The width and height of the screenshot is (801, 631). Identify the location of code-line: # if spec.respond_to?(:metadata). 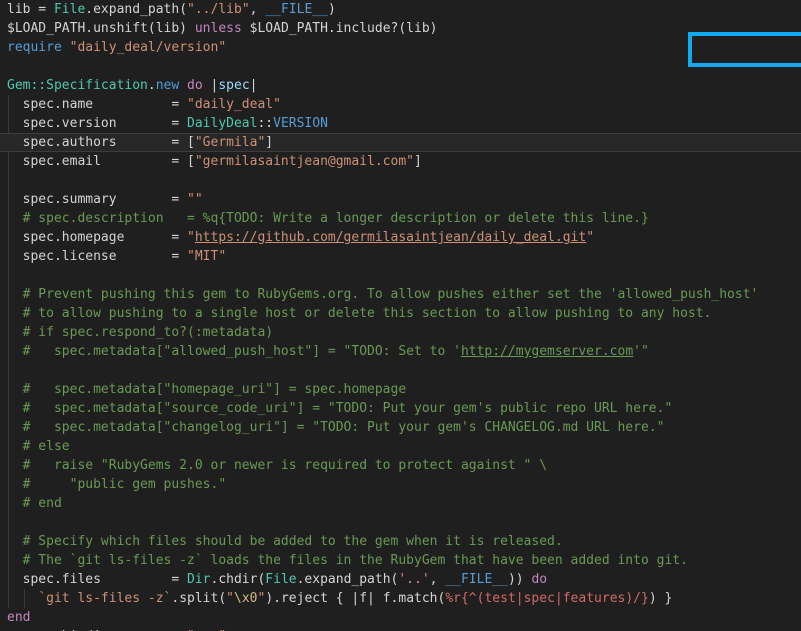
(400, 332).